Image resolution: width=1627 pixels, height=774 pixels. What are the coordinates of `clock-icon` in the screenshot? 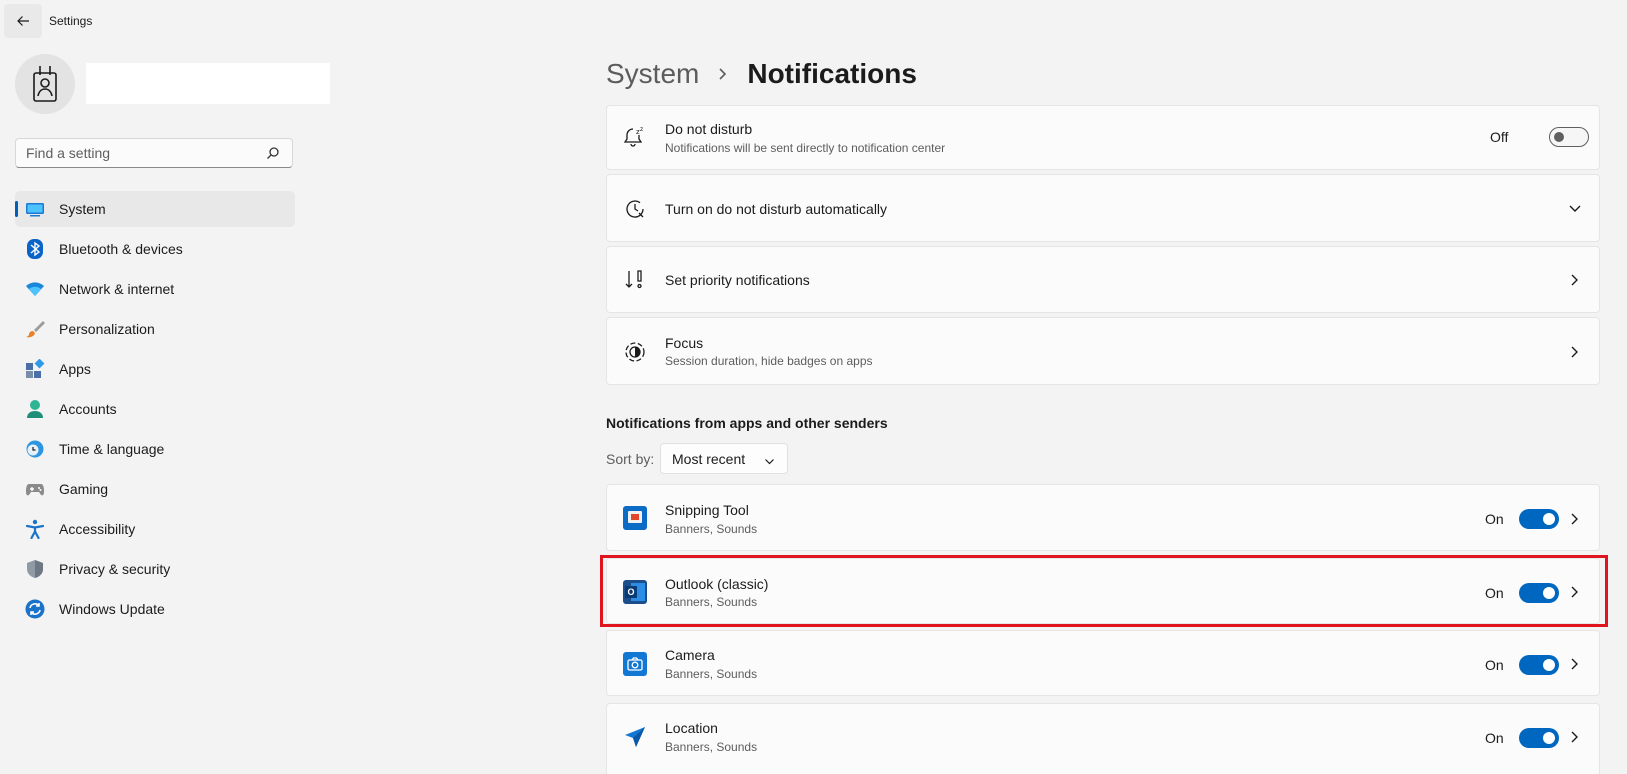 It's located at (635, 209).